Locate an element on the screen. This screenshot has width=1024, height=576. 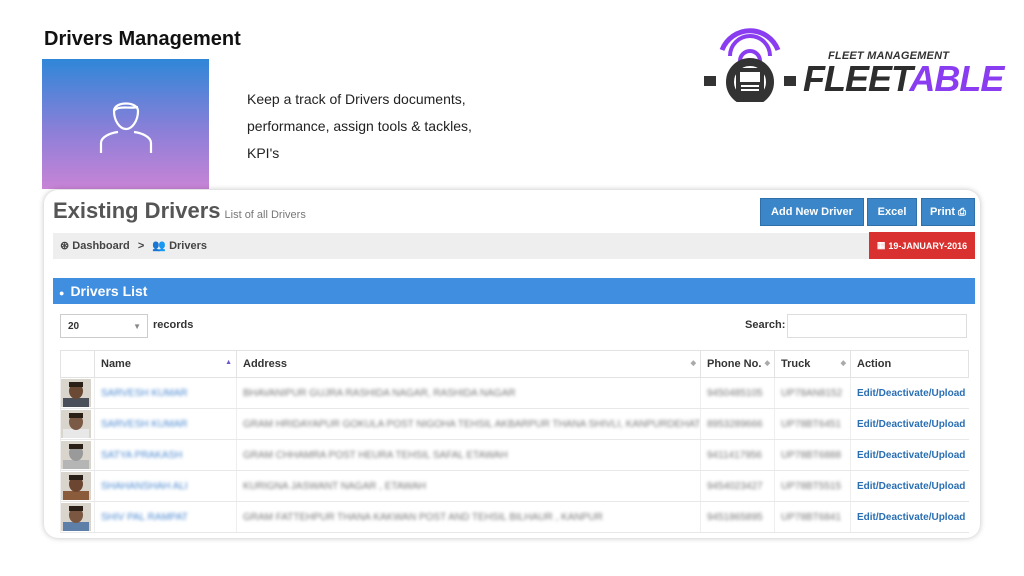
driver-phone-cell: 9454023427 is located at coordinates (737, 486).